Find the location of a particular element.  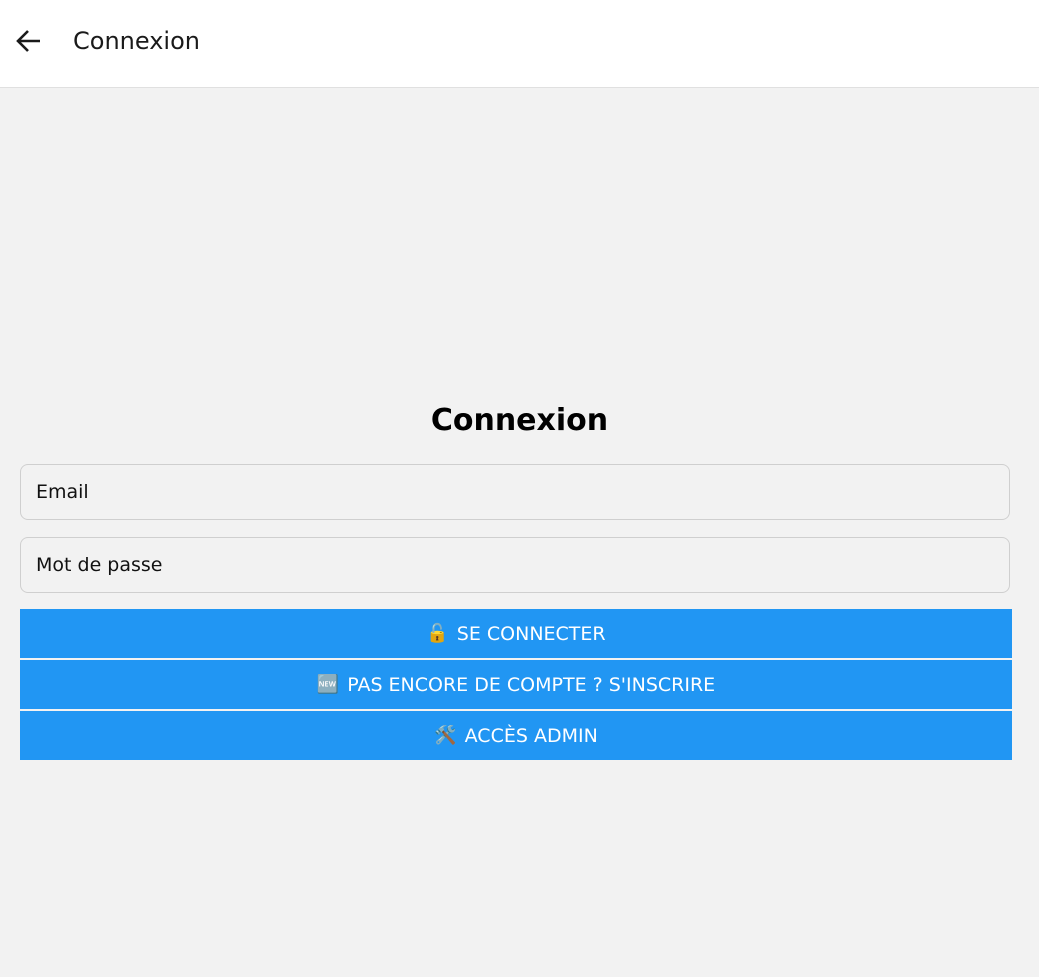

admin-access-button-label: ACCÈS ADMIN is located at coordinates (531, 735).